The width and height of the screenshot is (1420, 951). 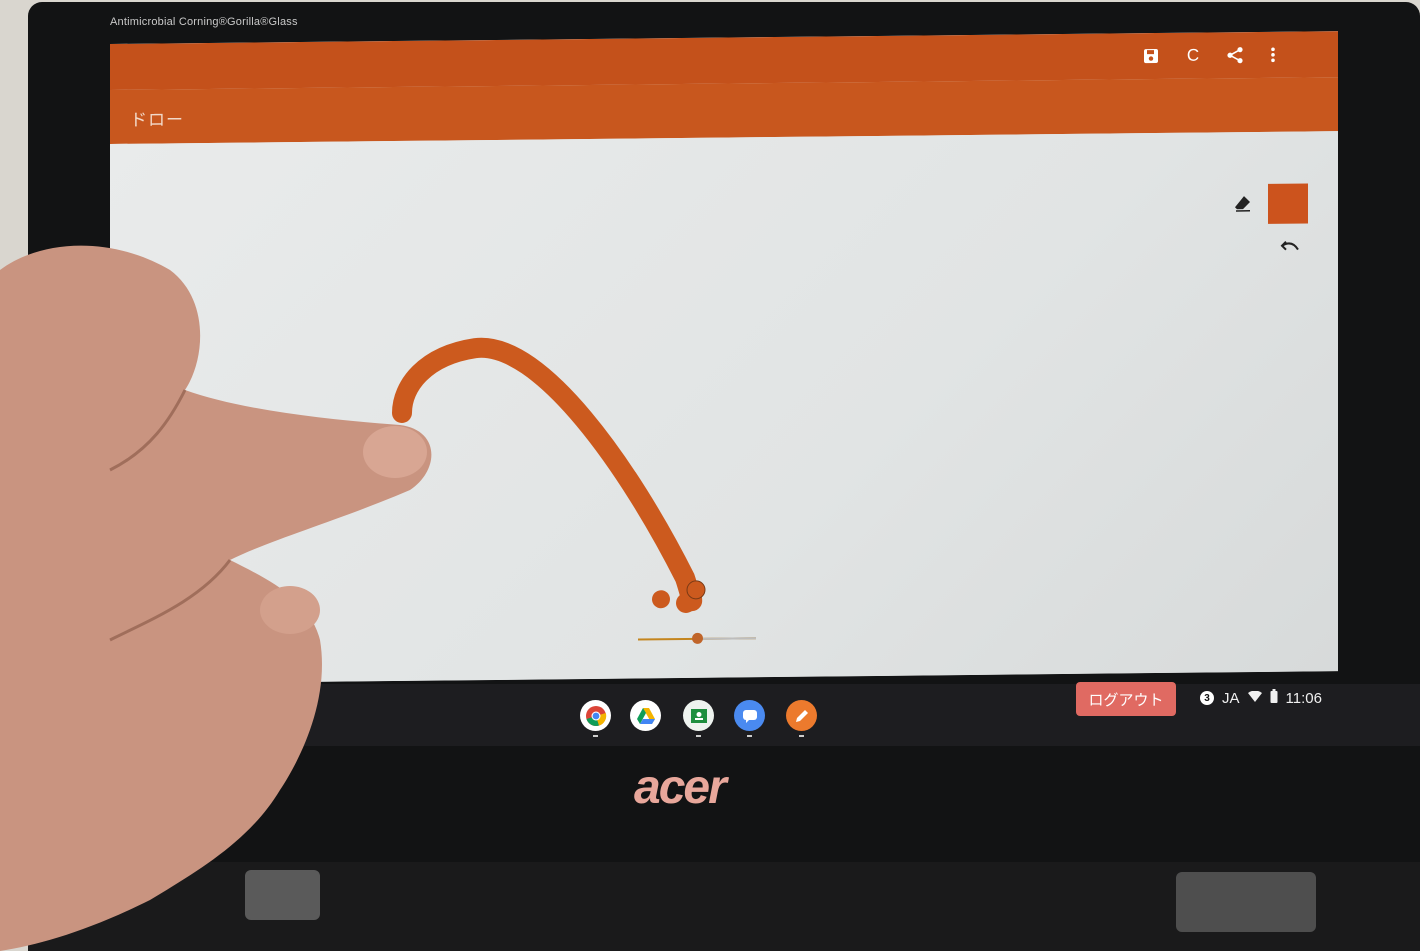 I want to click on hinge-right, so click(x=1246, y=902).